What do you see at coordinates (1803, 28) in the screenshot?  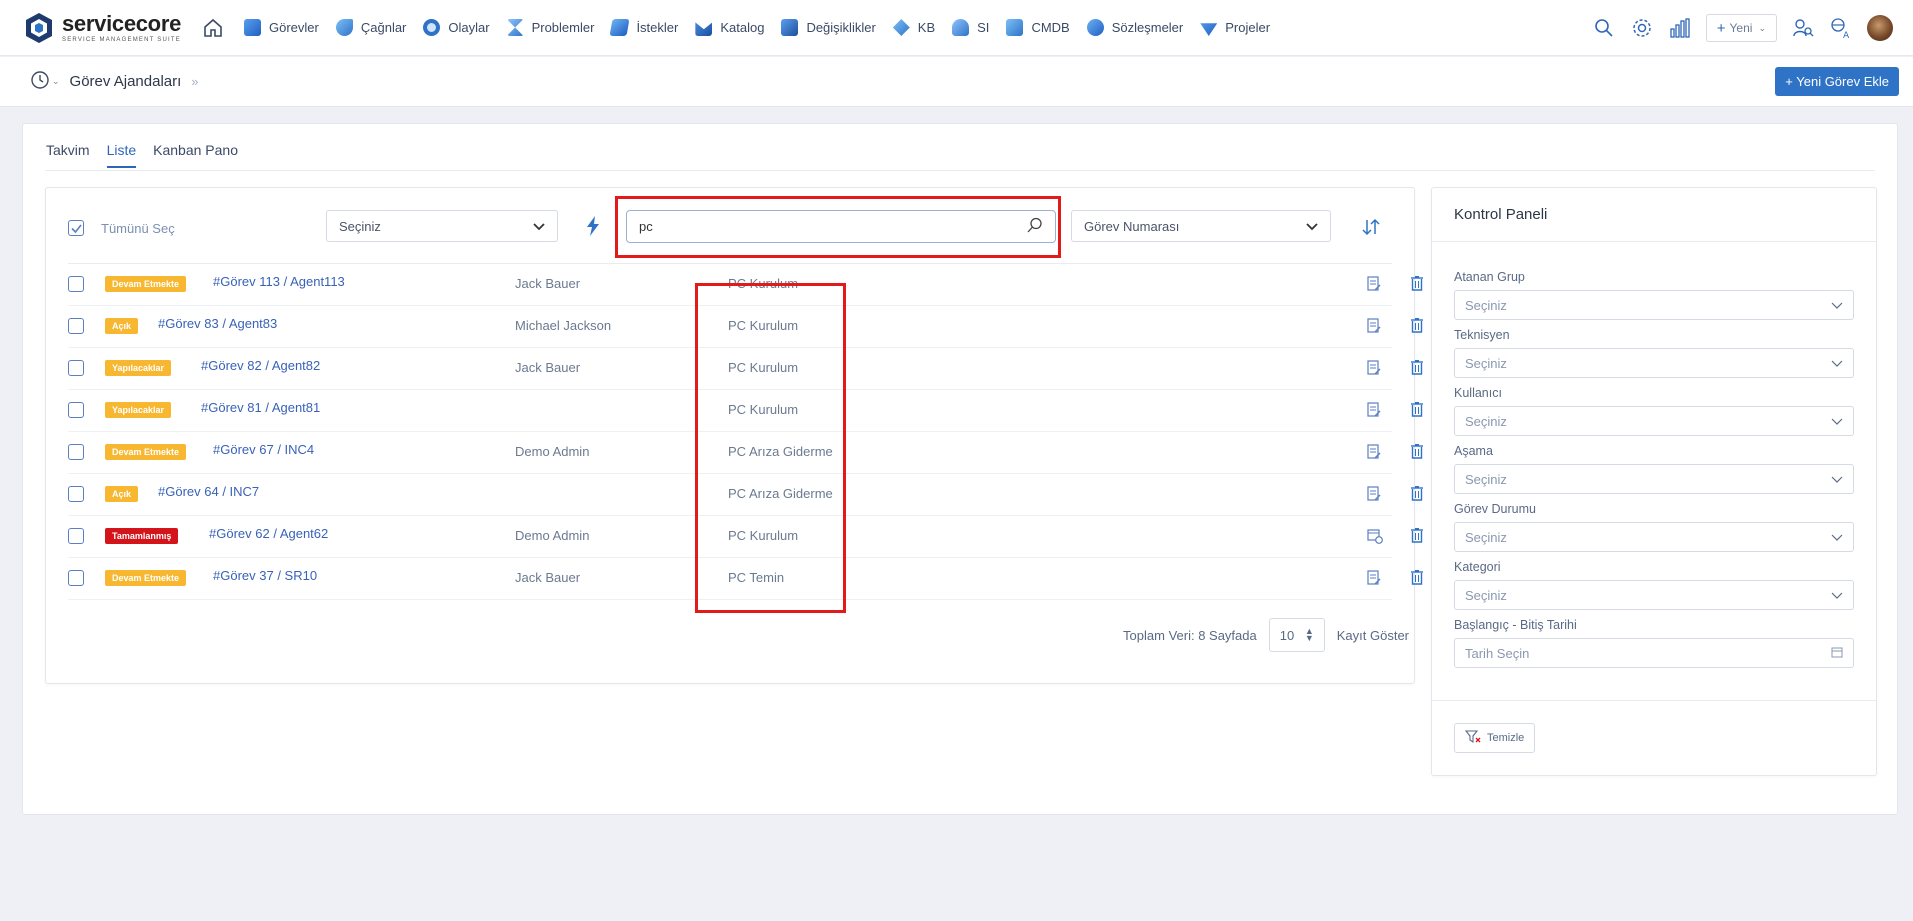 I see `user-search-icon` at bounding box center [1803, 28].